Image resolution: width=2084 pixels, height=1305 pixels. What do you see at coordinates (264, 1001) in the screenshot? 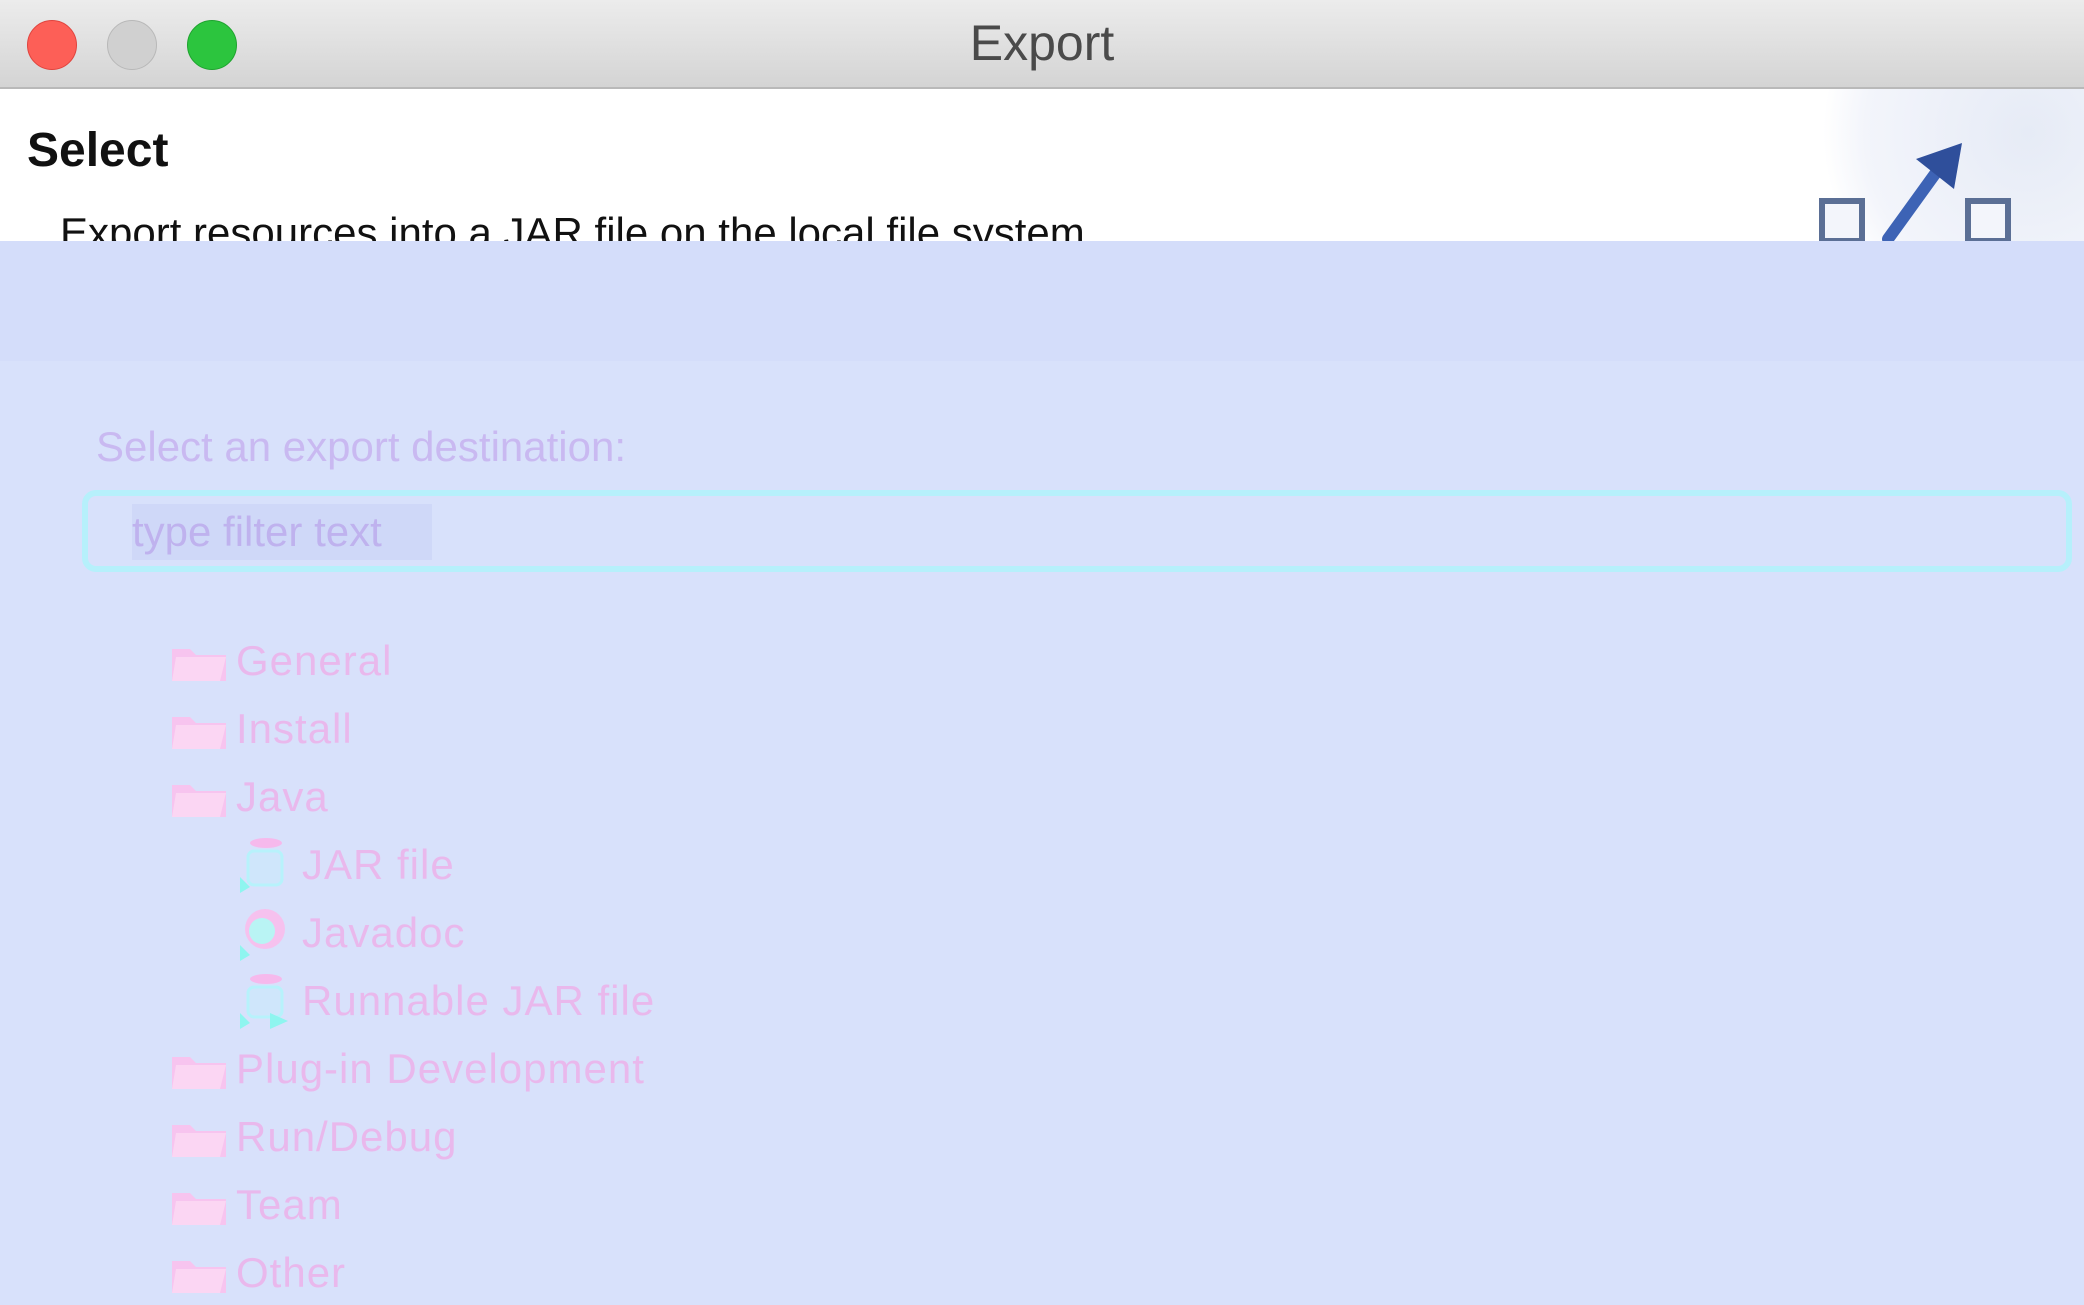
I see `runnable-jar-icon` at bounding box center [264, 1001].